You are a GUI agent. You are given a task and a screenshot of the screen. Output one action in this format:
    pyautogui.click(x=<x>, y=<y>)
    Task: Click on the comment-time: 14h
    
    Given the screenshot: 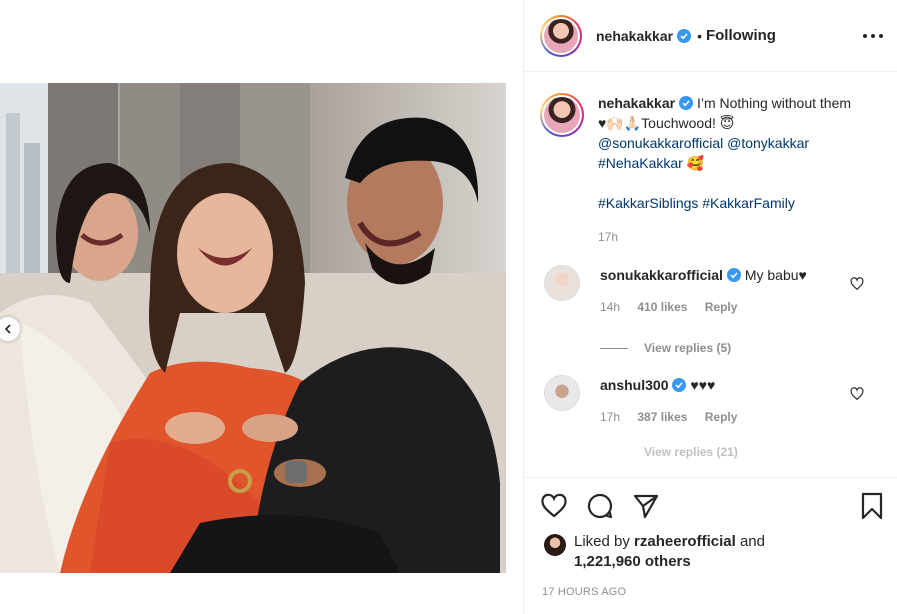 What is the action you would take?
    pyautogui.click(x=610, y=307)
    